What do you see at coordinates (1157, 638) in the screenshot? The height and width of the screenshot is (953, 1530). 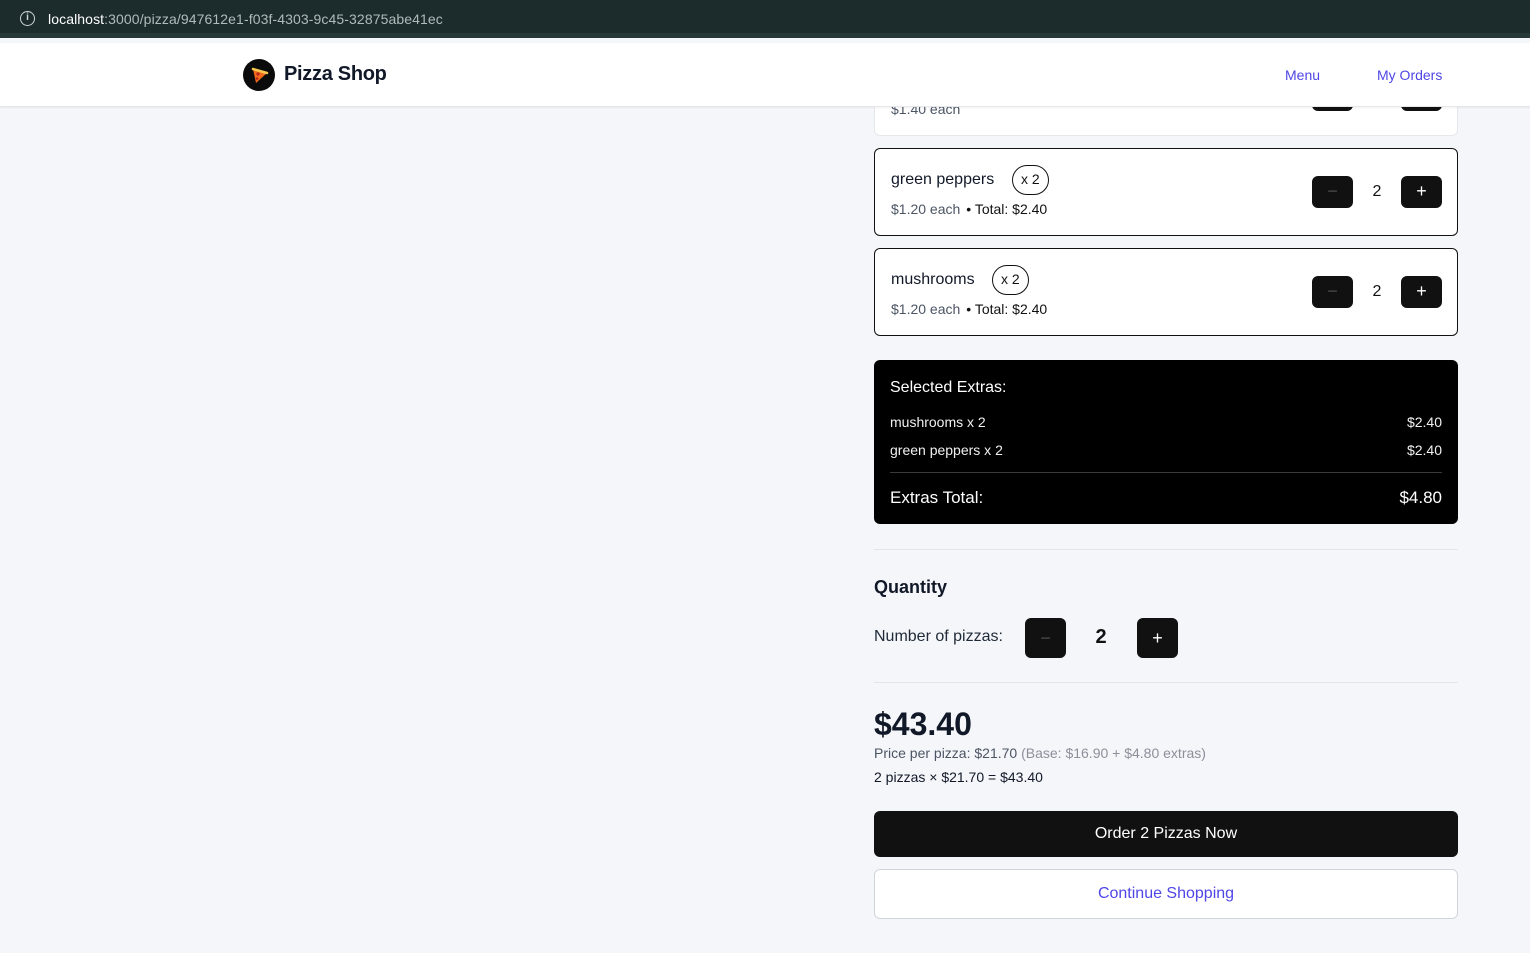 I see `pizza-quantity-increment-button: +` at bounding box center [1157, 638].